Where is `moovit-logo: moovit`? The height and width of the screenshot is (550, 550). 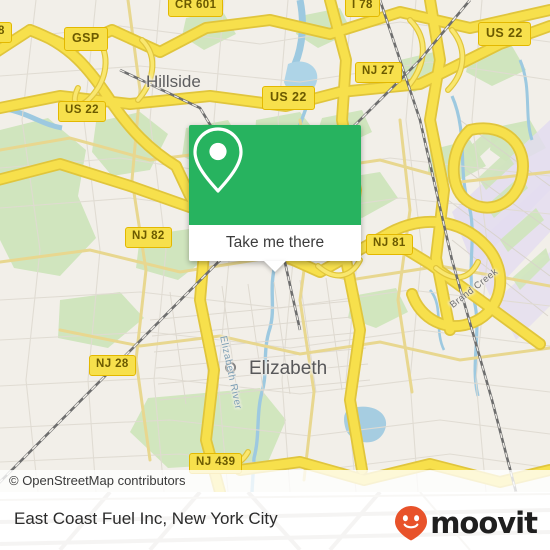
moovit-logo: moovit is located at coordinates (466, 523).